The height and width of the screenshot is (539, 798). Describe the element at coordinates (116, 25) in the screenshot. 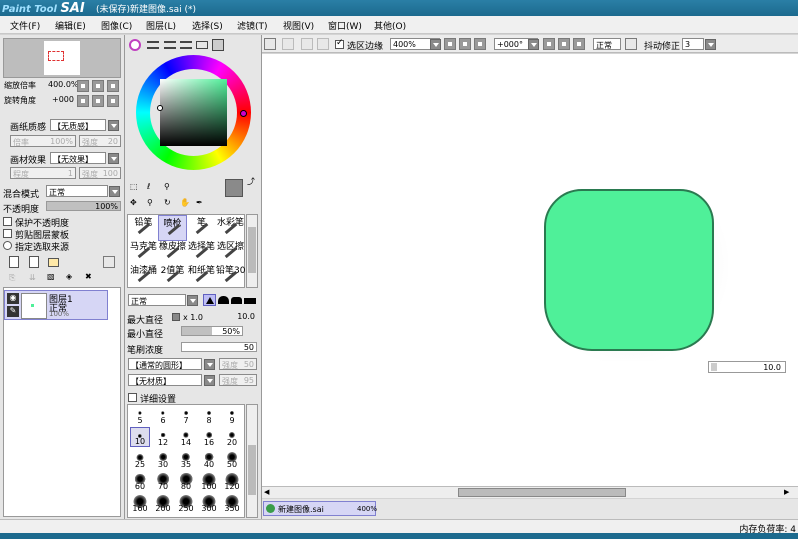

I see `menu-image: 图像(C)` at that location.